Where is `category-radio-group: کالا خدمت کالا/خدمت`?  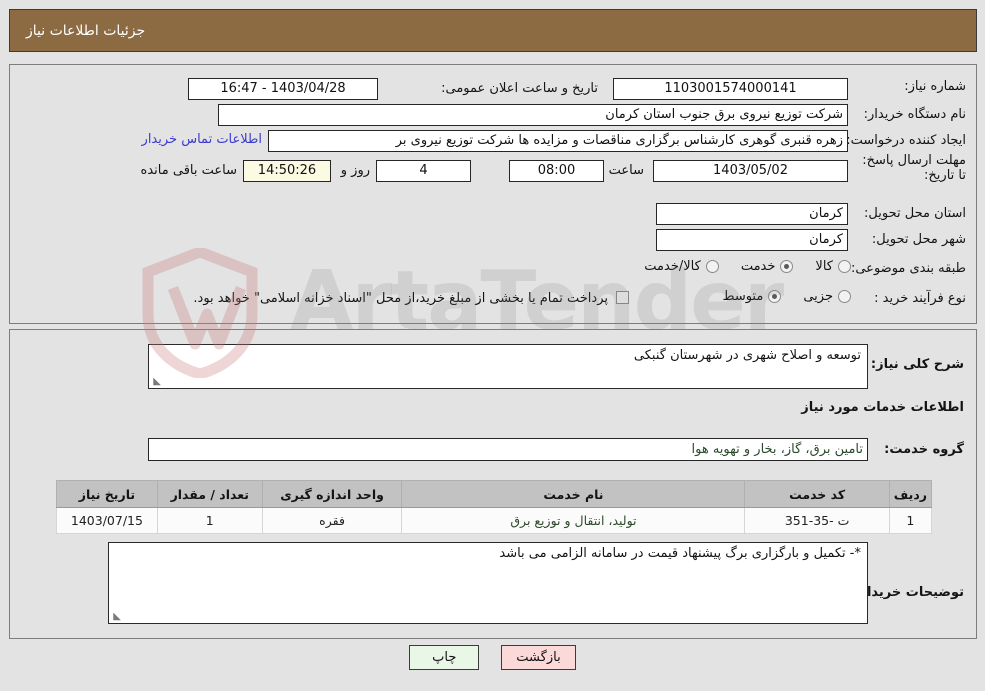 category-radio-group: کالا خدمت کالا/خدمت is located at coordinates (747, 266).